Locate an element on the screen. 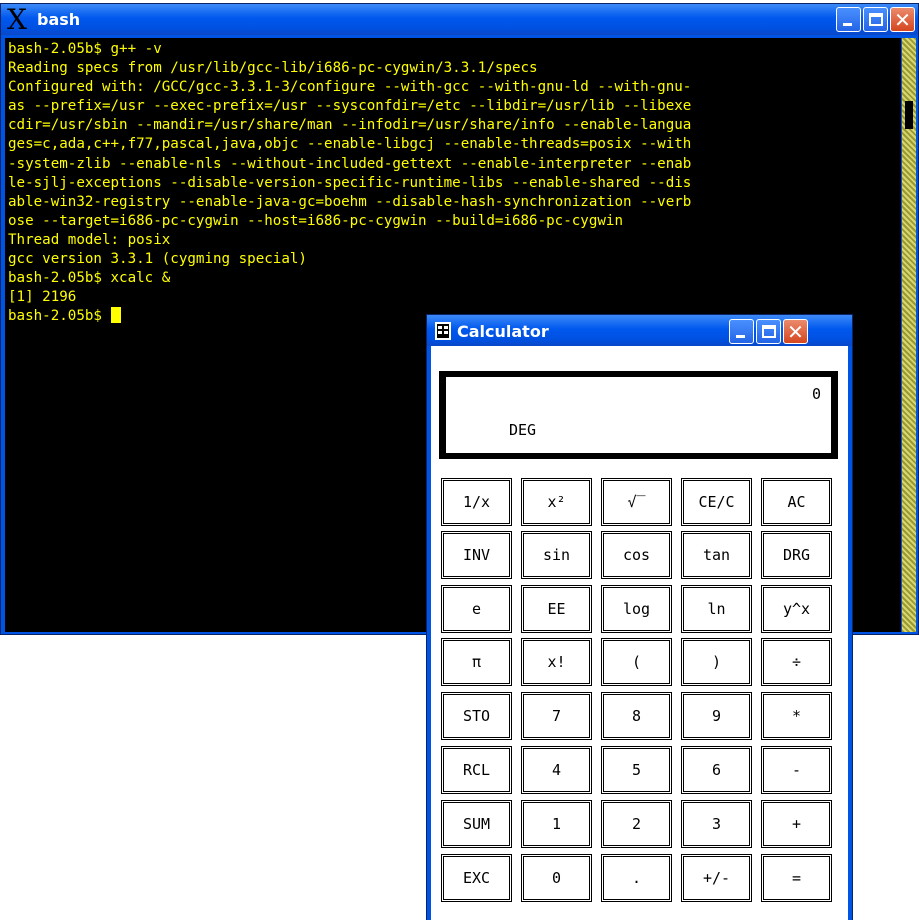 The height and width of the screenshot is (921, 919). key-factorial: x! is located at coordinates (556, 662).